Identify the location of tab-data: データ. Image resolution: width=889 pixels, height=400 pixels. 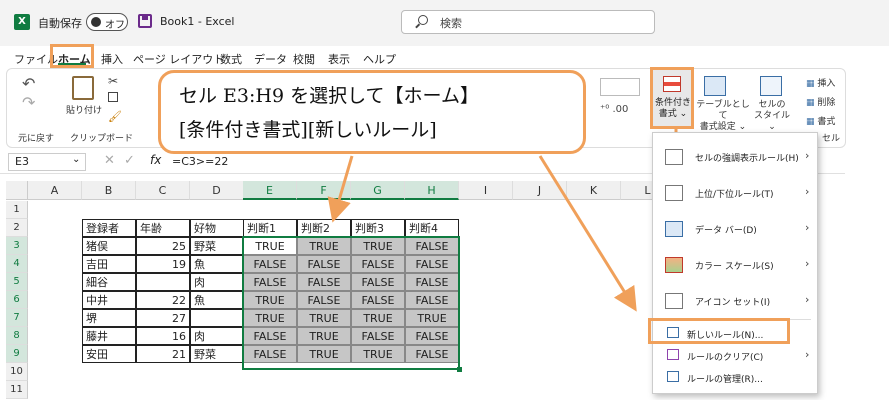
(270, 59).